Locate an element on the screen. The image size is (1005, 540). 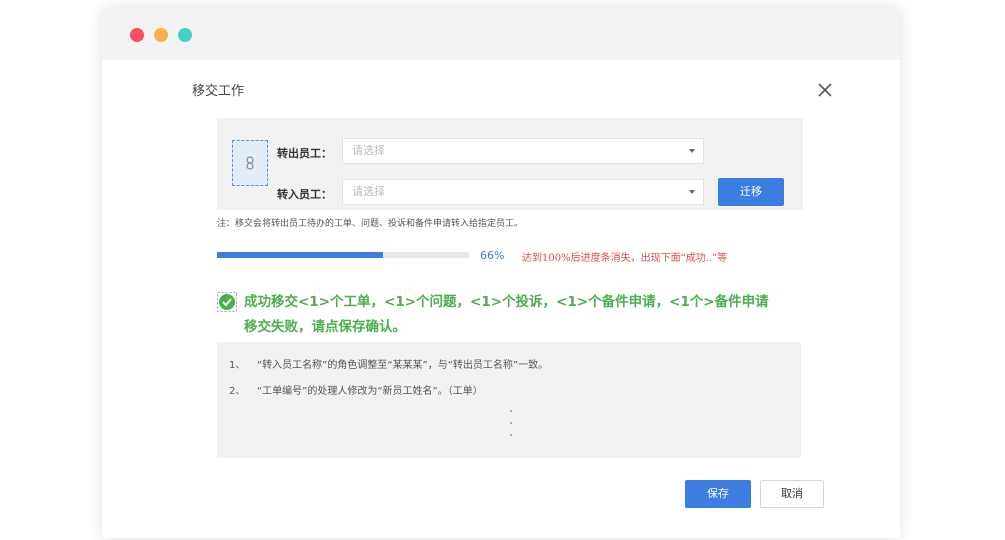
progress-percent: 66% is located at coordinates (492, 255).